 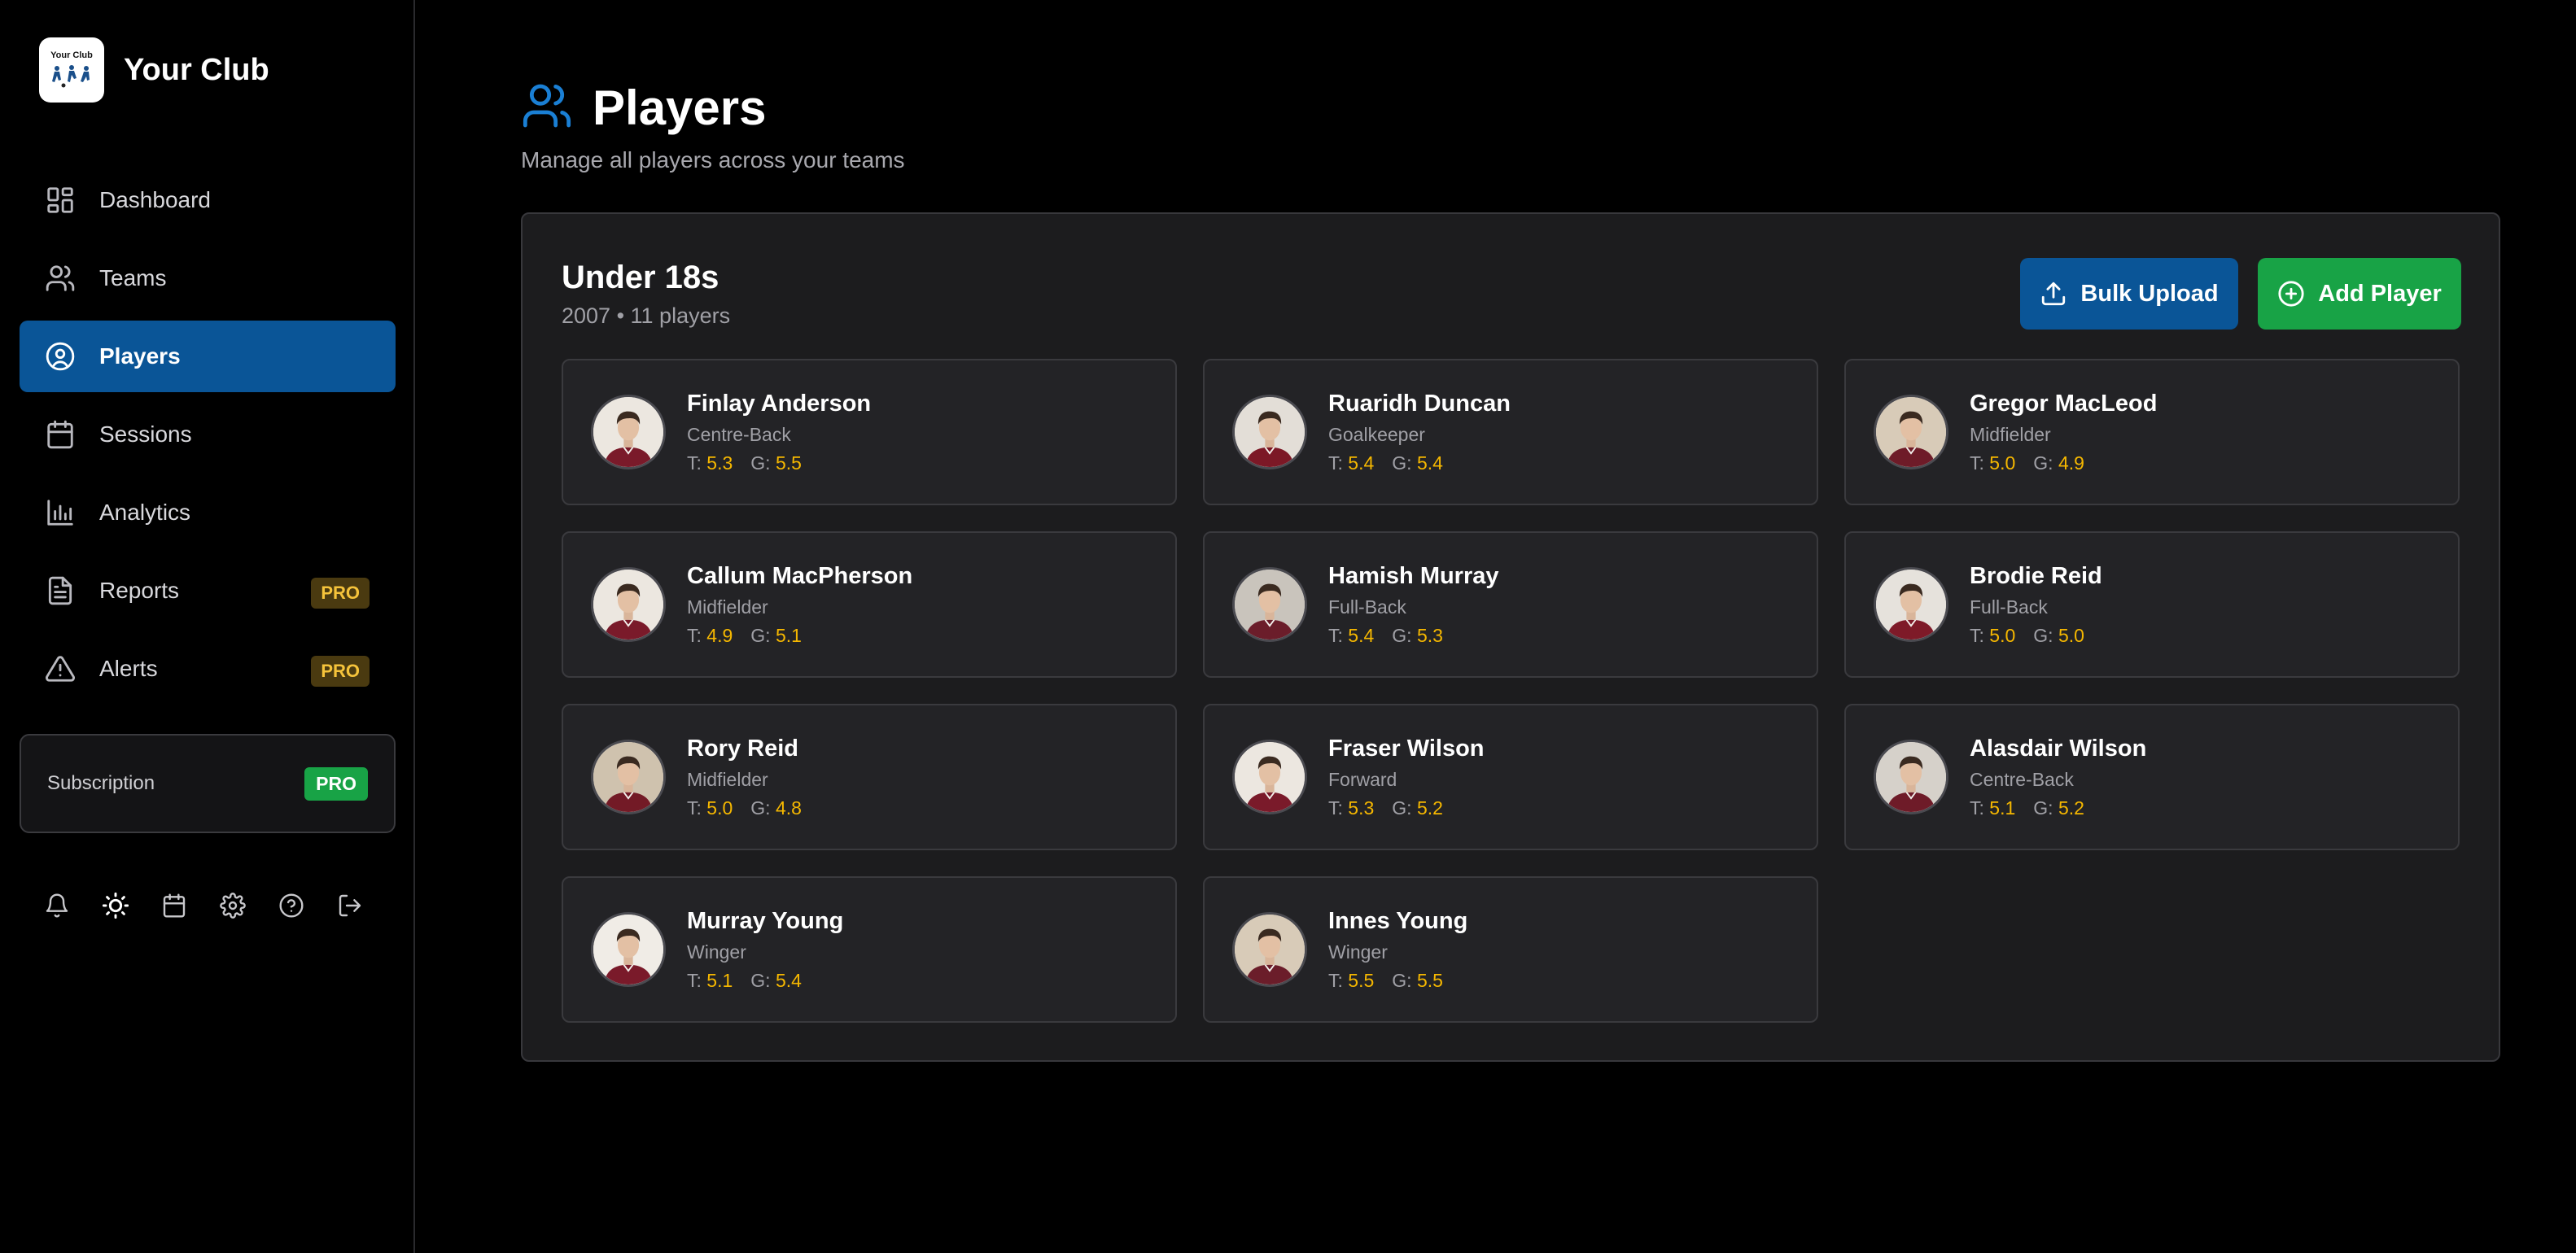 I want to click on subscription-badge: PRO, so click(x=336, y=783).